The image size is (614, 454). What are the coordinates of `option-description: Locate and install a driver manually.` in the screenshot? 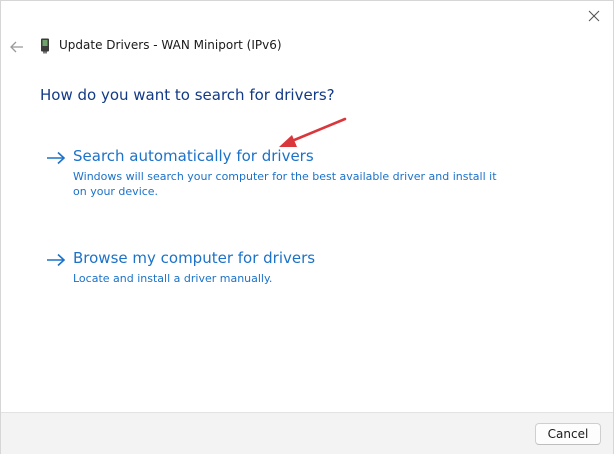 It's located at (173, 278).